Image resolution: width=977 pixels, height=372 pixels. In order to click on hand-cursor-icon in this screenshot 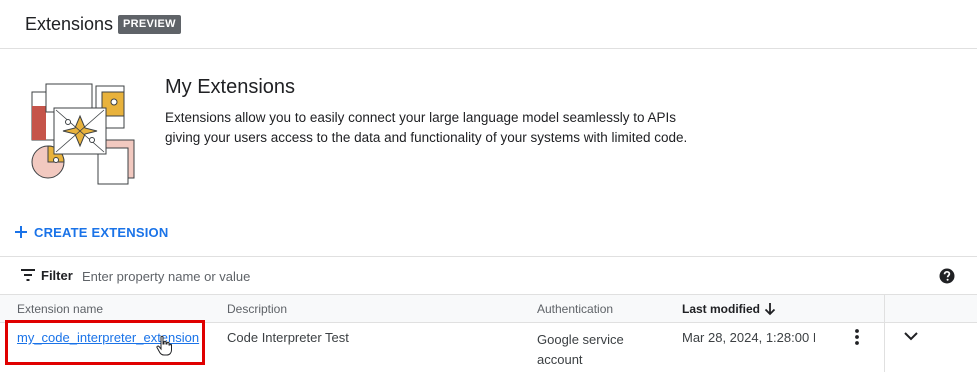, I will do `click(164, 345)`.